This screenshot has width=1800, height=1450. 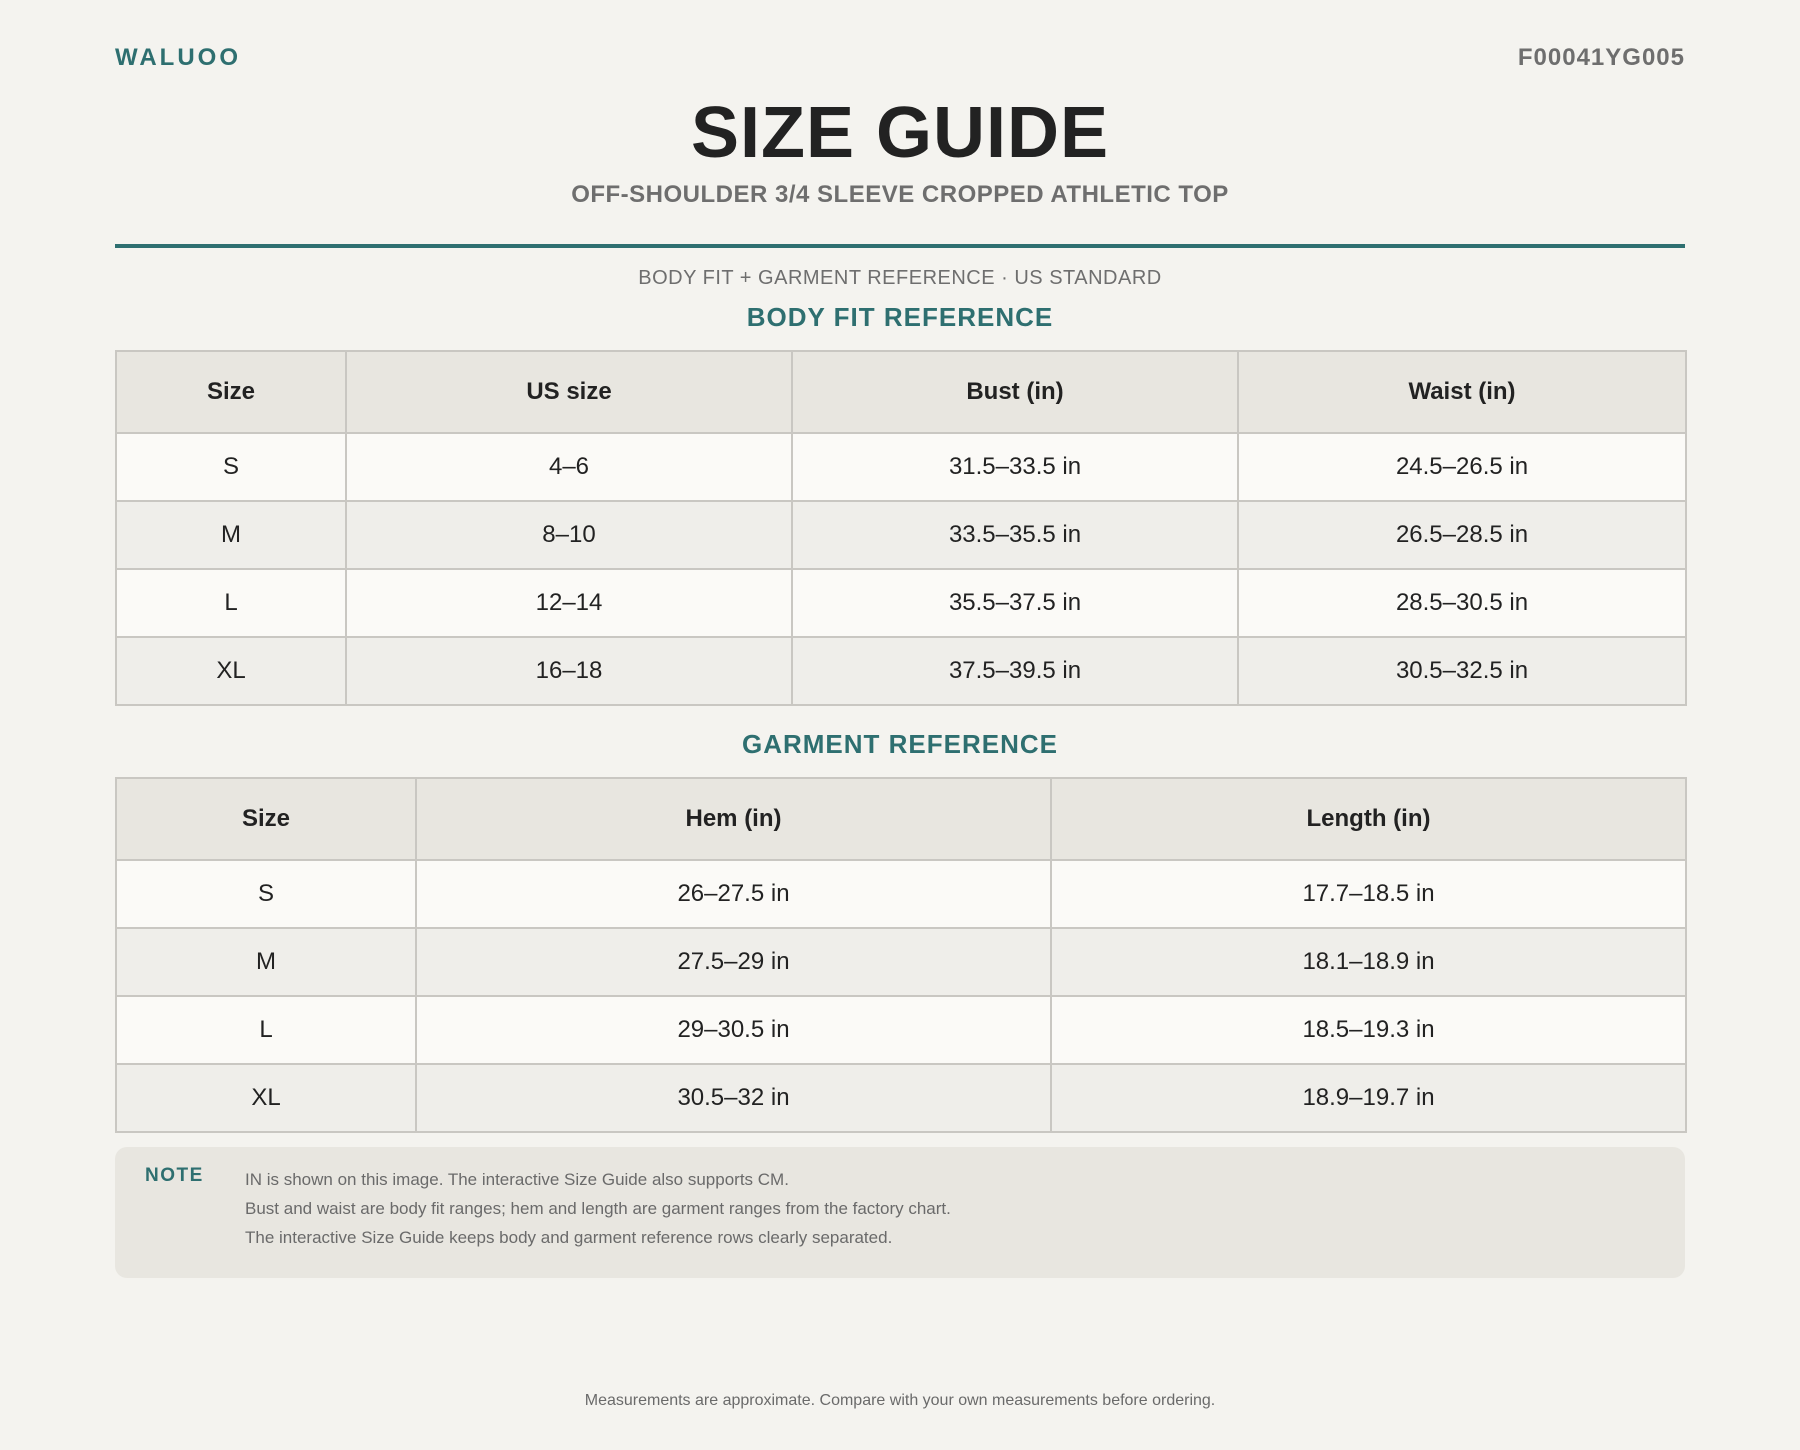 What do you see at coordinates (1601, 57) in the screenshot?
I see `product-code: F00041YG005` at bounding box center [1601, 57].